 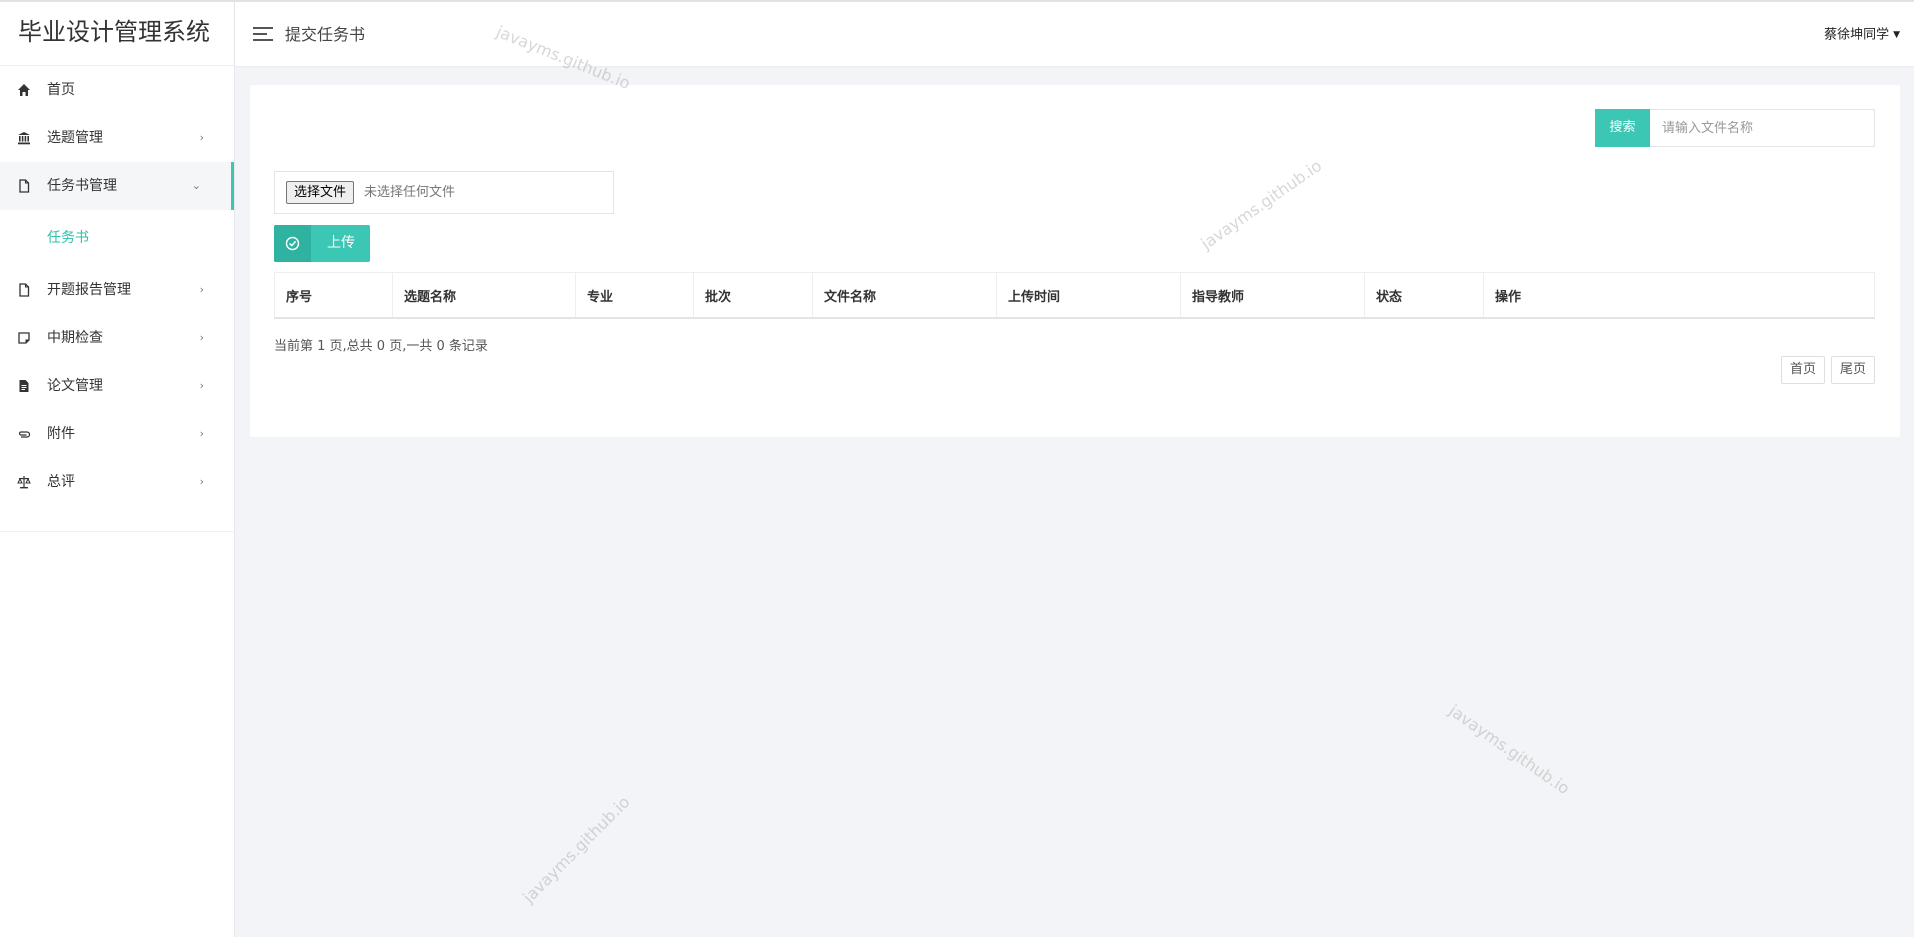 I want to click on sidebar-item-attachments: 附件 ›, so click(x=117, y=434).